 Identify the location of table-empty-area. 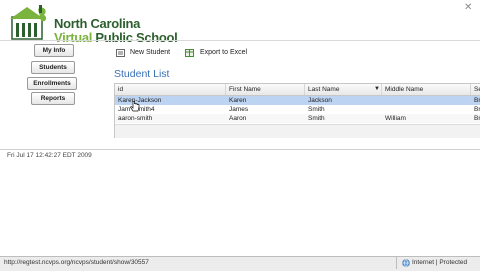
(297, 131).